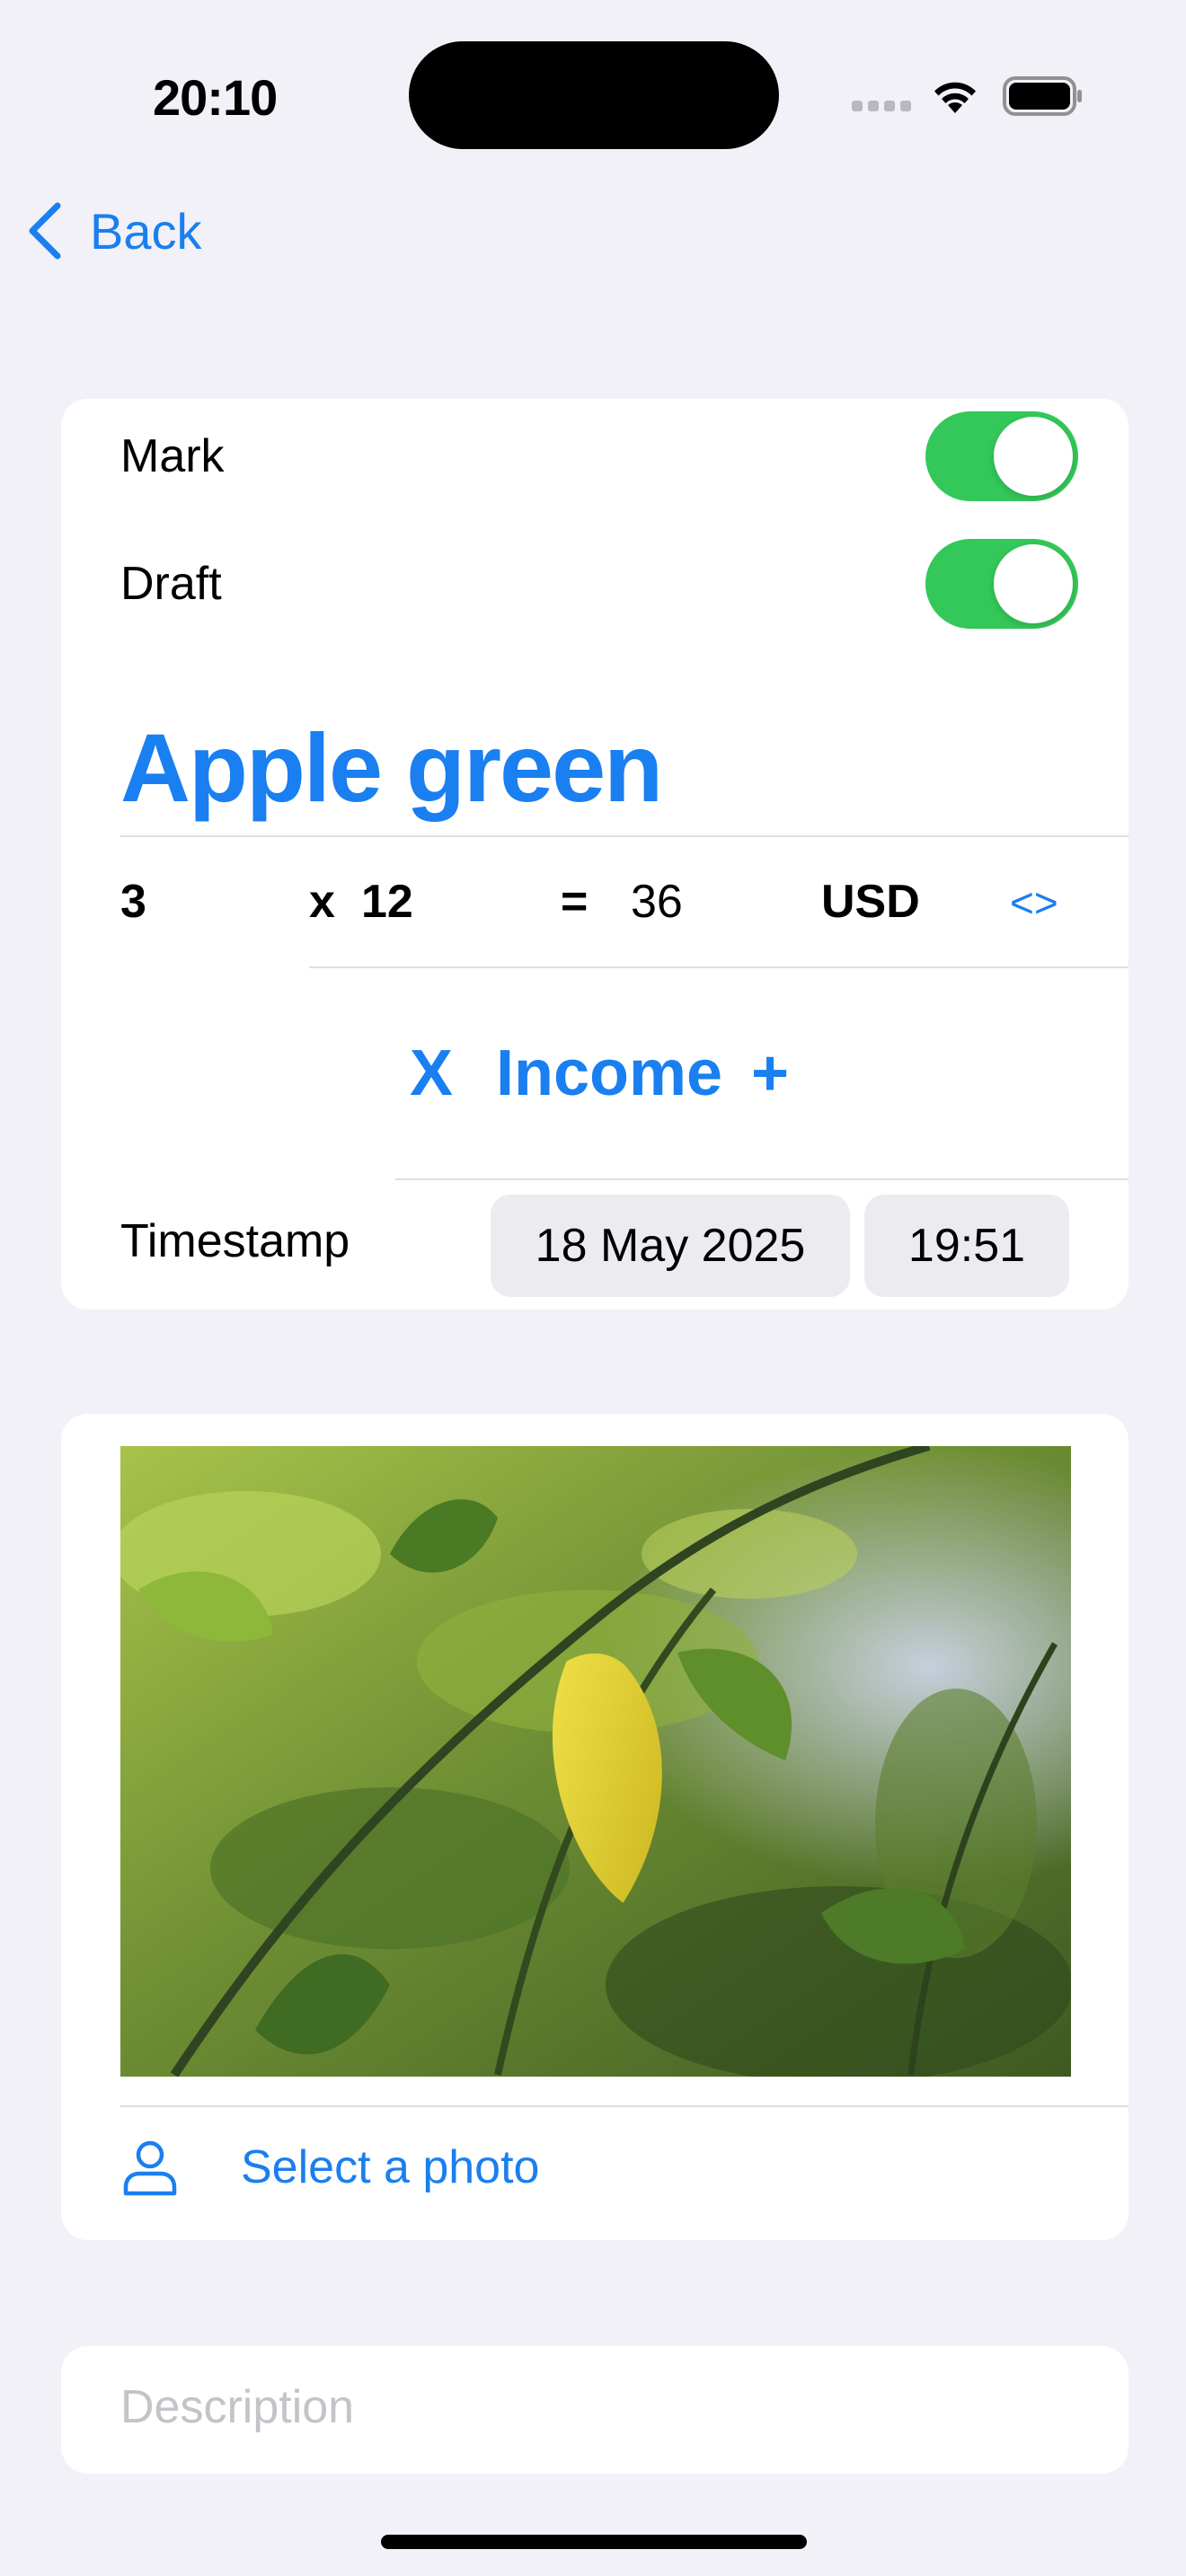  What do you see at coordinates (575, 902) in the screenshot?
I see `equals-sign: =` at bounding box center [575, 902].